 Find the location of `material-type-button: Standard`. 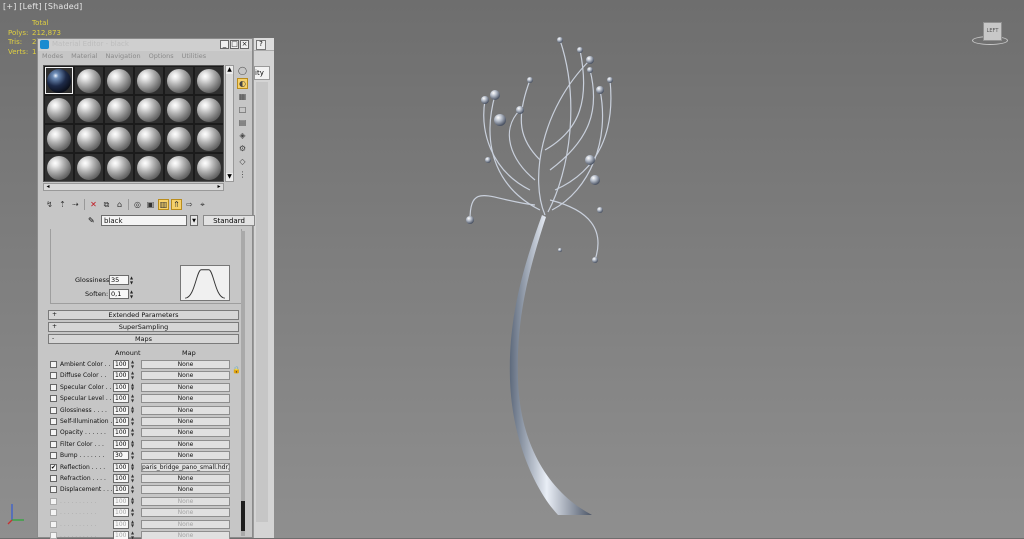

material-type-button: Standard is located at coordinates (229, 220).